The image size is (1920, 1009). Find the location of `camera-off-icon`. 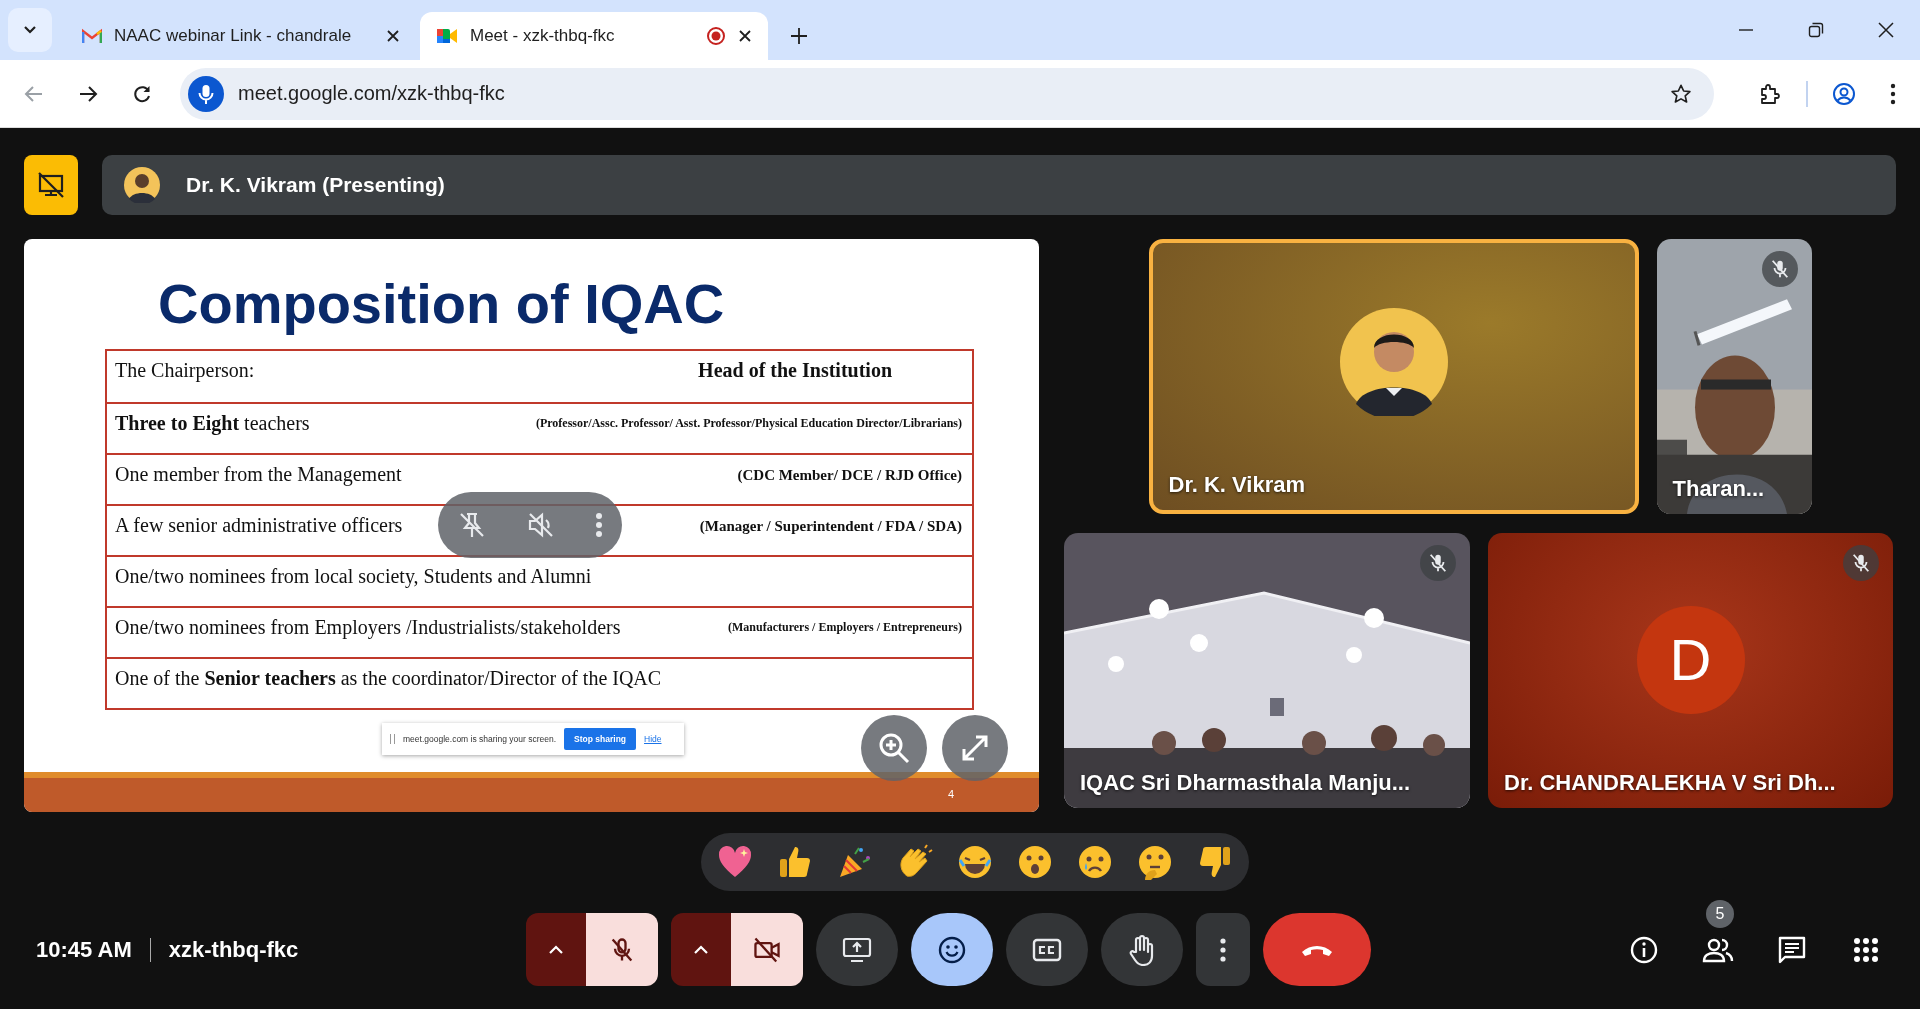

camera-off-icon is located at coordinates (767, 949).